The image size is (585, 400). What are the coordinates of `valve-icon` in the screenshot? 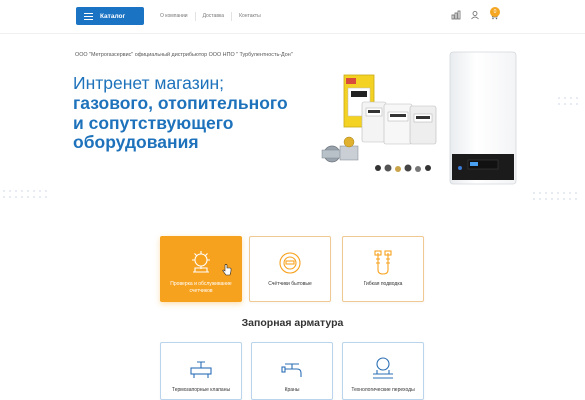 It's located at (201, 369).